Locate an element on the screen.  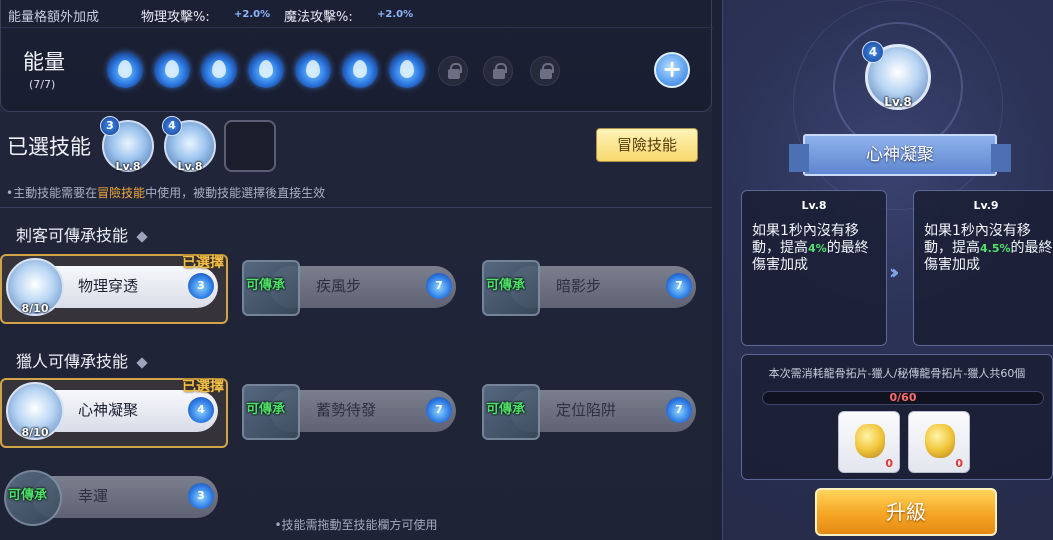
hint-text-post: 中使用，被動技能選擇後直接生效 is located at coordinates (235, 193).